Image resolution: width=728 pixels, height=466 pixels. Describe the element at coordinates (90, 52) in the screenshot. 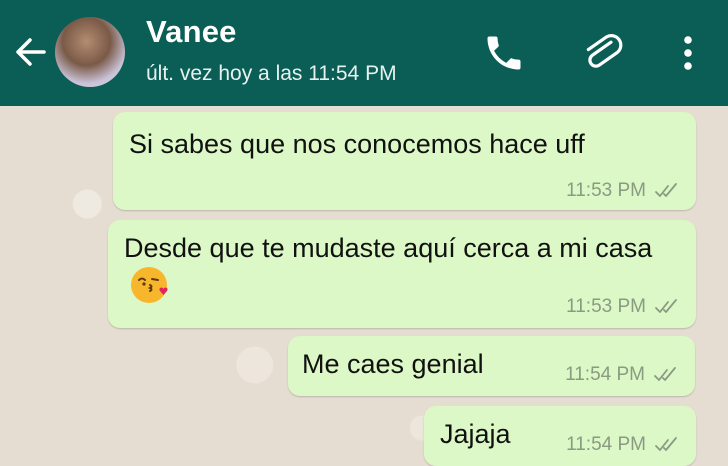

I see `contact-avatar` at that location.